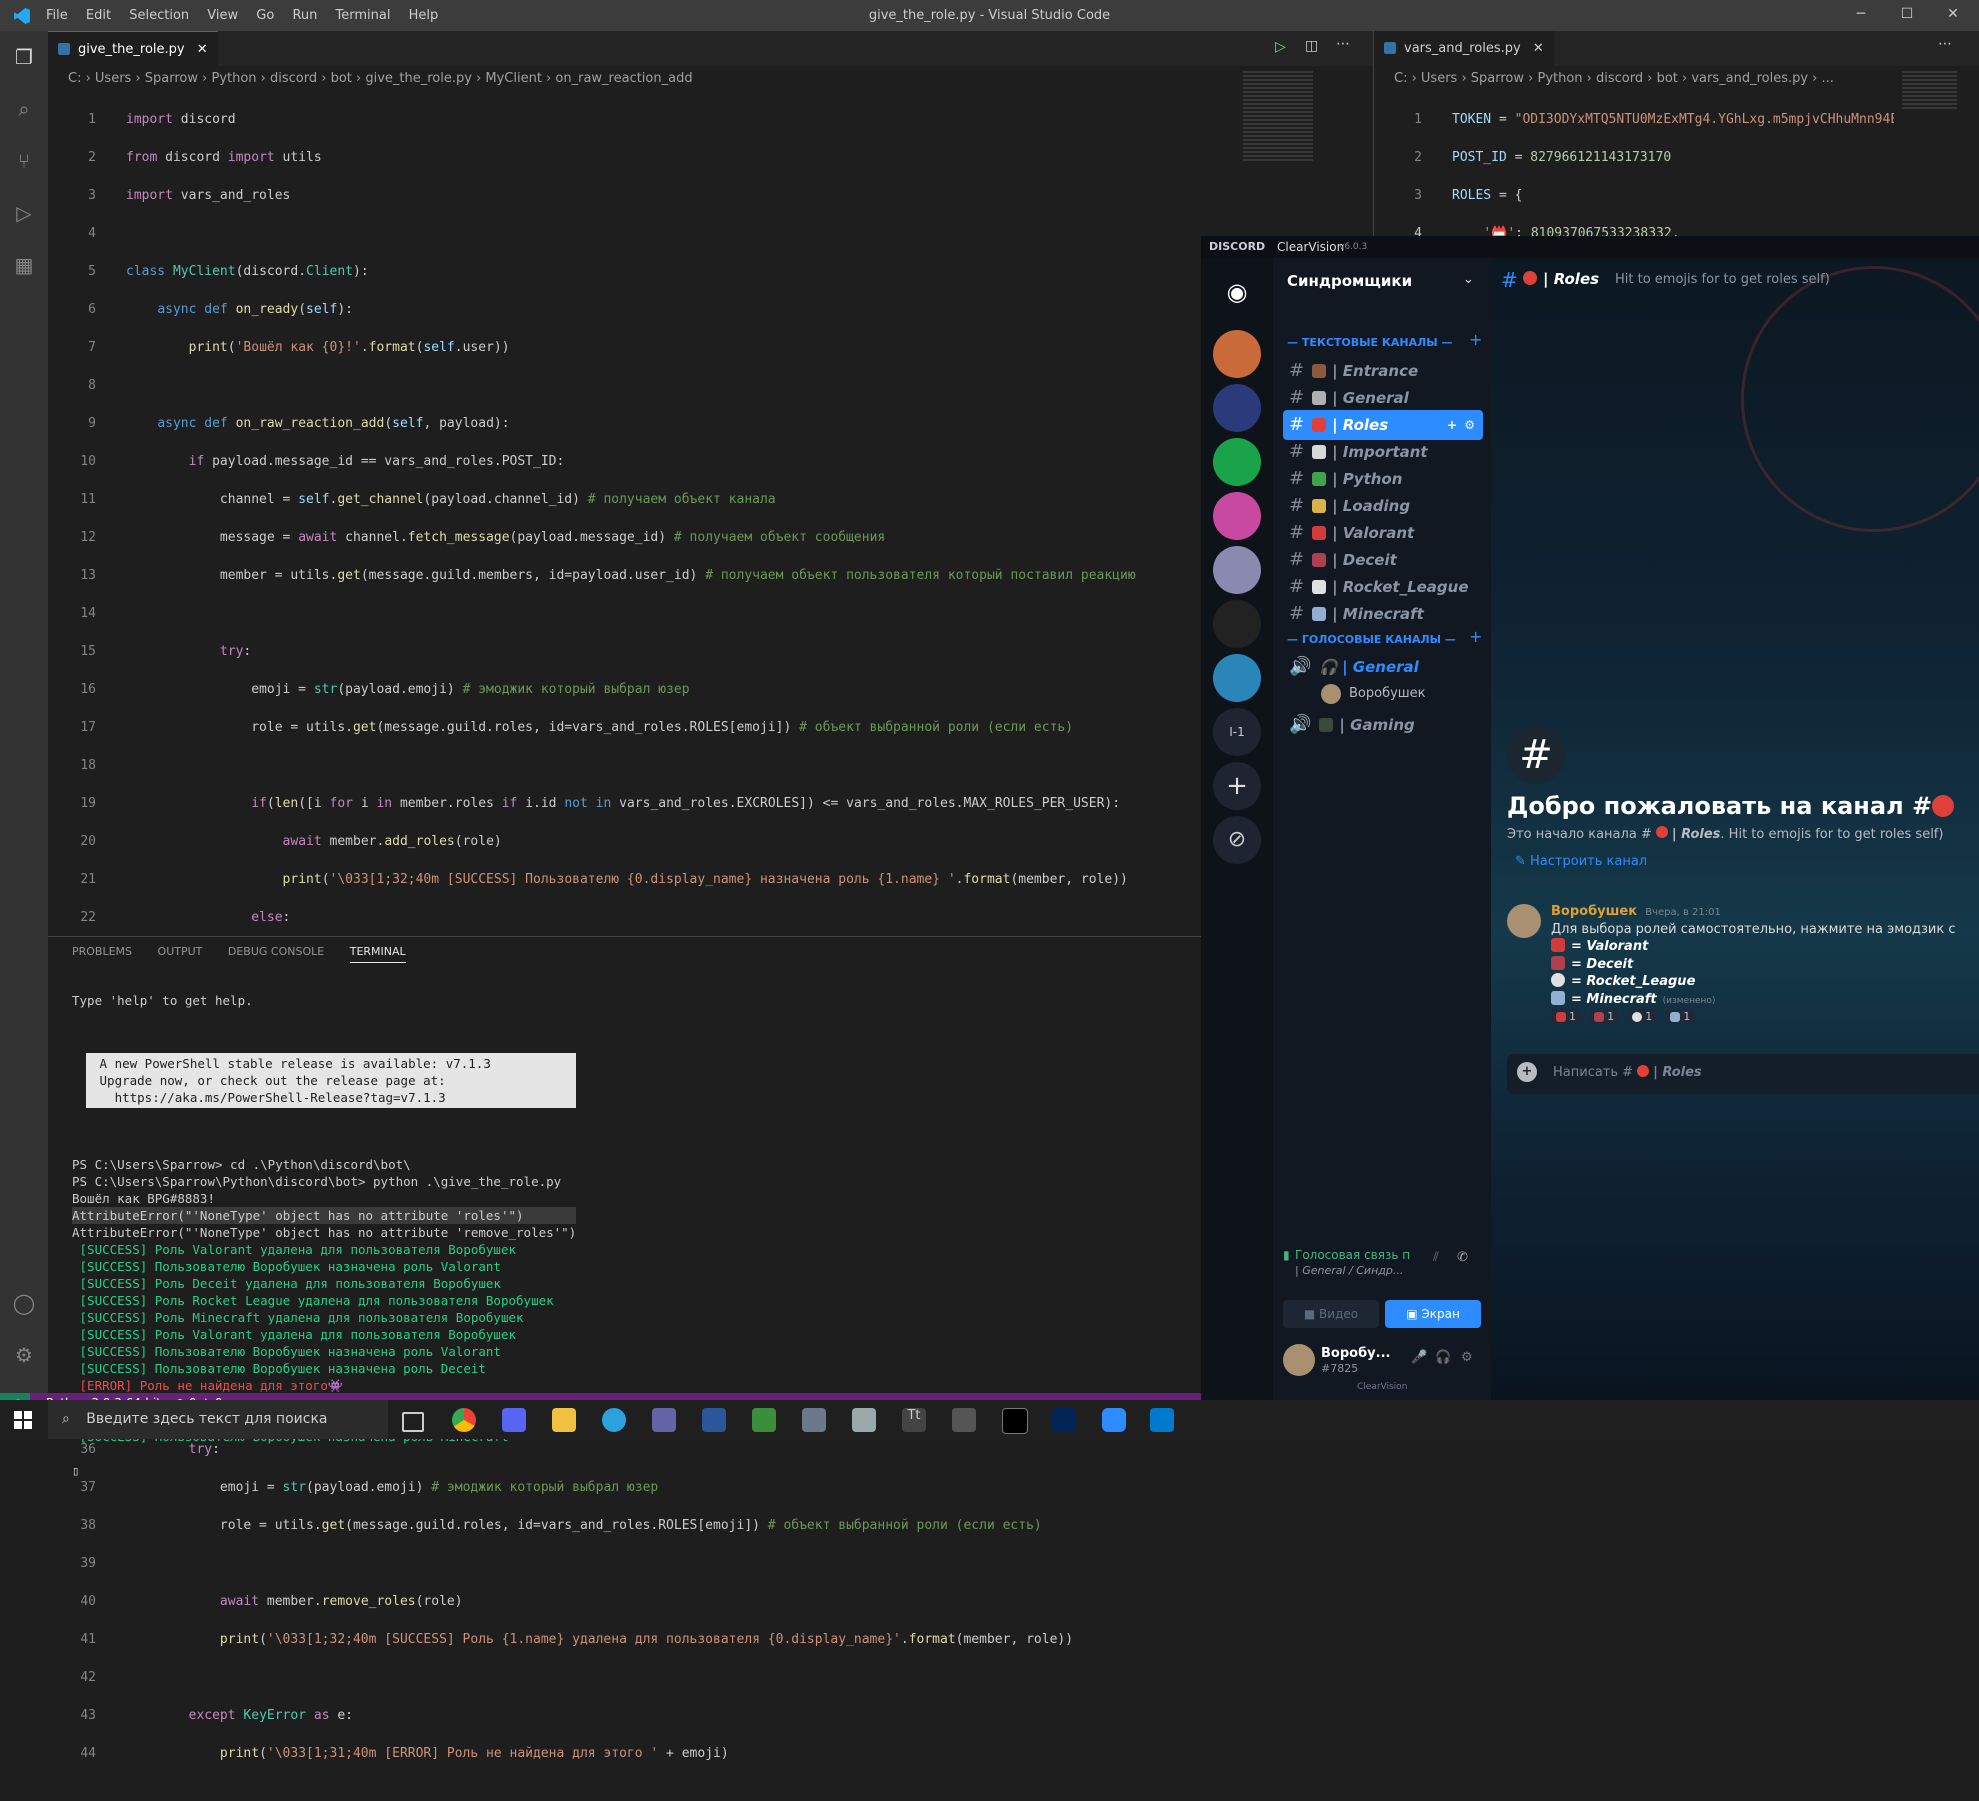  What do you see at coordinates (1464, 48) in the screenshot?
I see `tab-vars-and-roles: vars_and_roles.py ✕` at bounding box center [1464, 48].